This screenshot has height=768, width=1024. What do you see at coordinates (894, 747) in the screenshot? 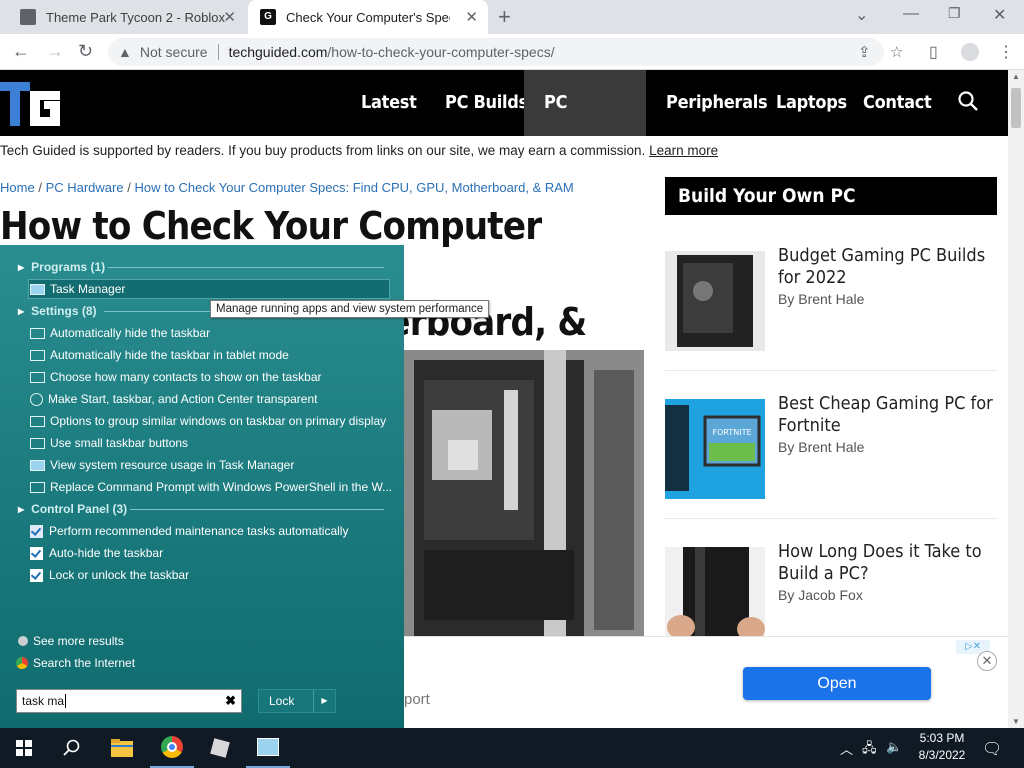
I see `volume-icon: 🔈` at bounding box center [894, 747].